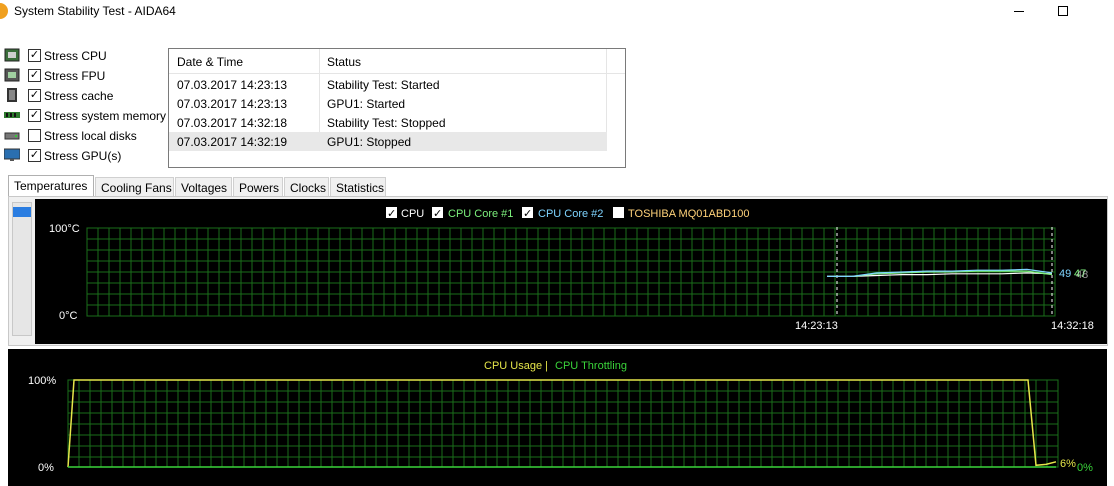 The height and width of the screenshot is (486, 1114). I want to click on title-bar: System Stability Test - AIDA64, so click(557, 12).